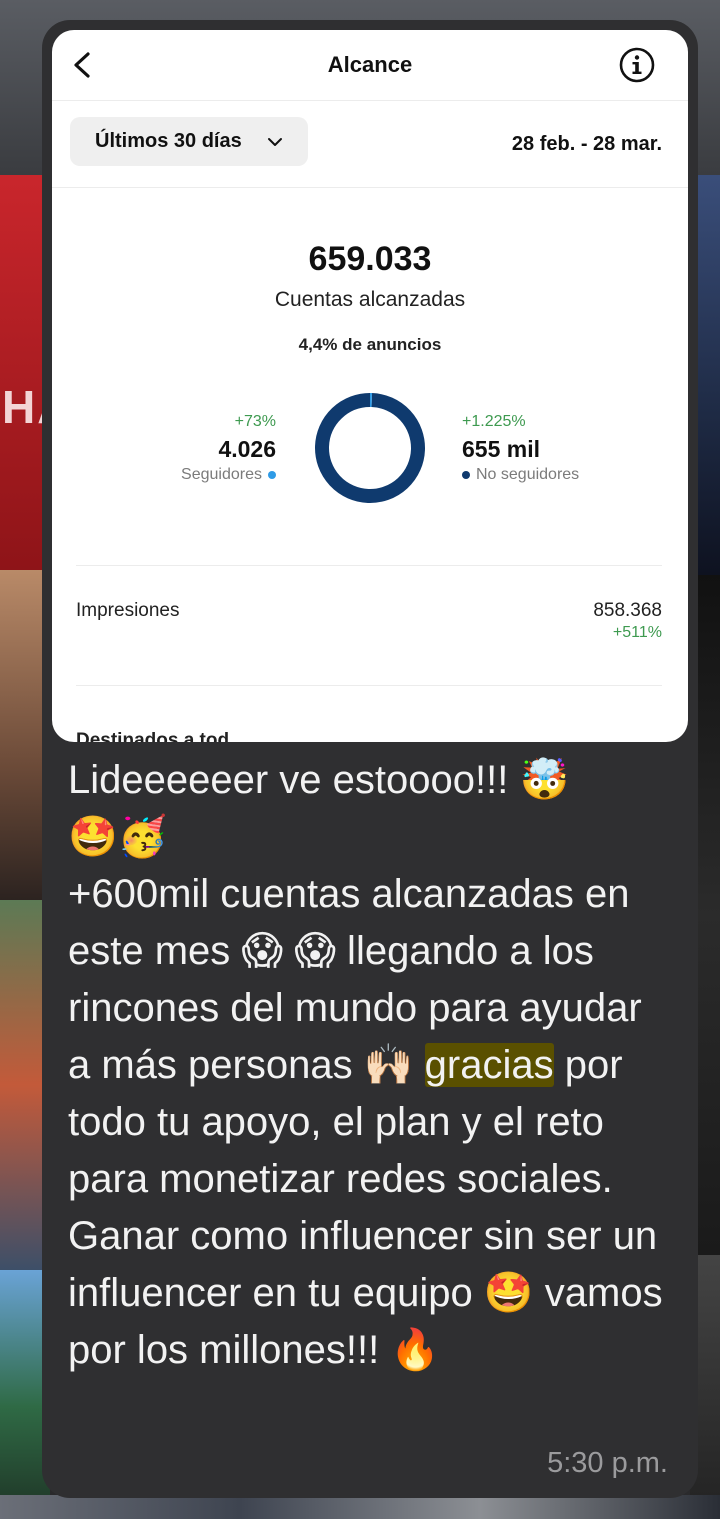  Describe the element at coordinates (627, 610) in the screenshot. I see `impressions-value: 858.368` at that location.